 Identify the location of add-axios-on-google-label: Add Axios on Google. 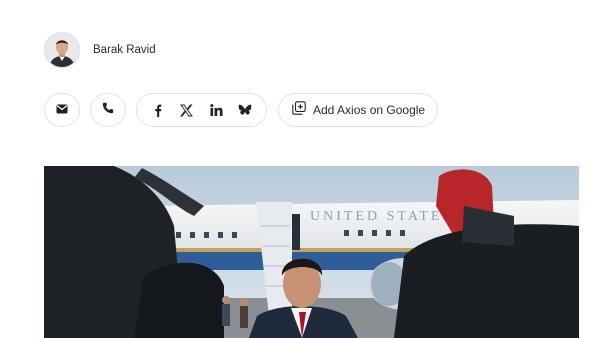
(369, 110).